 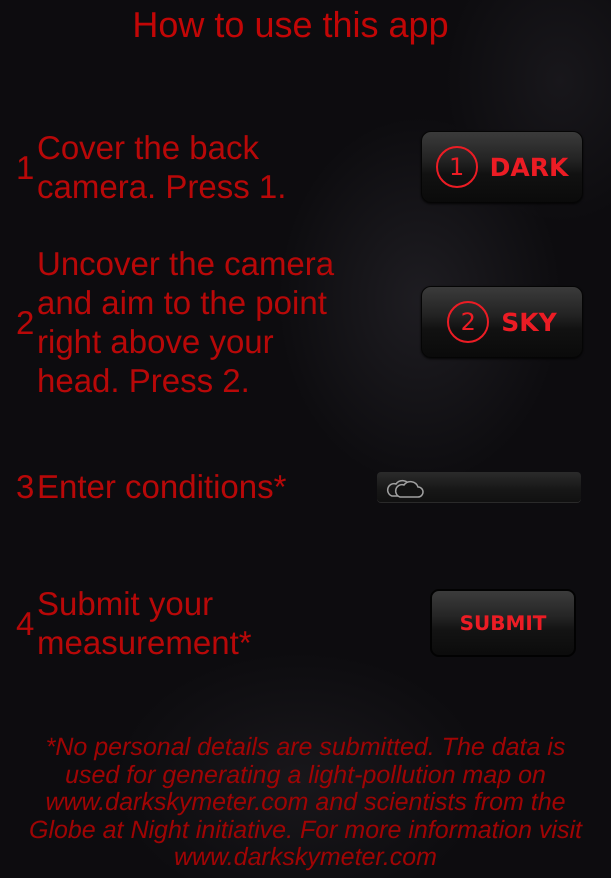 What do you see at coordinates (503, 623) in the screenshot?
I see `submit-button: SUBMIT` at bounding box center [503, 623].